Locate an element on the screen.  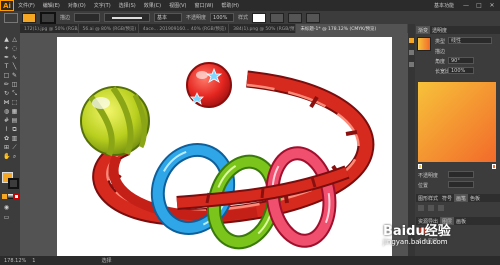
screen-mode-icon: ▭ is located at coordinates (6, 217).